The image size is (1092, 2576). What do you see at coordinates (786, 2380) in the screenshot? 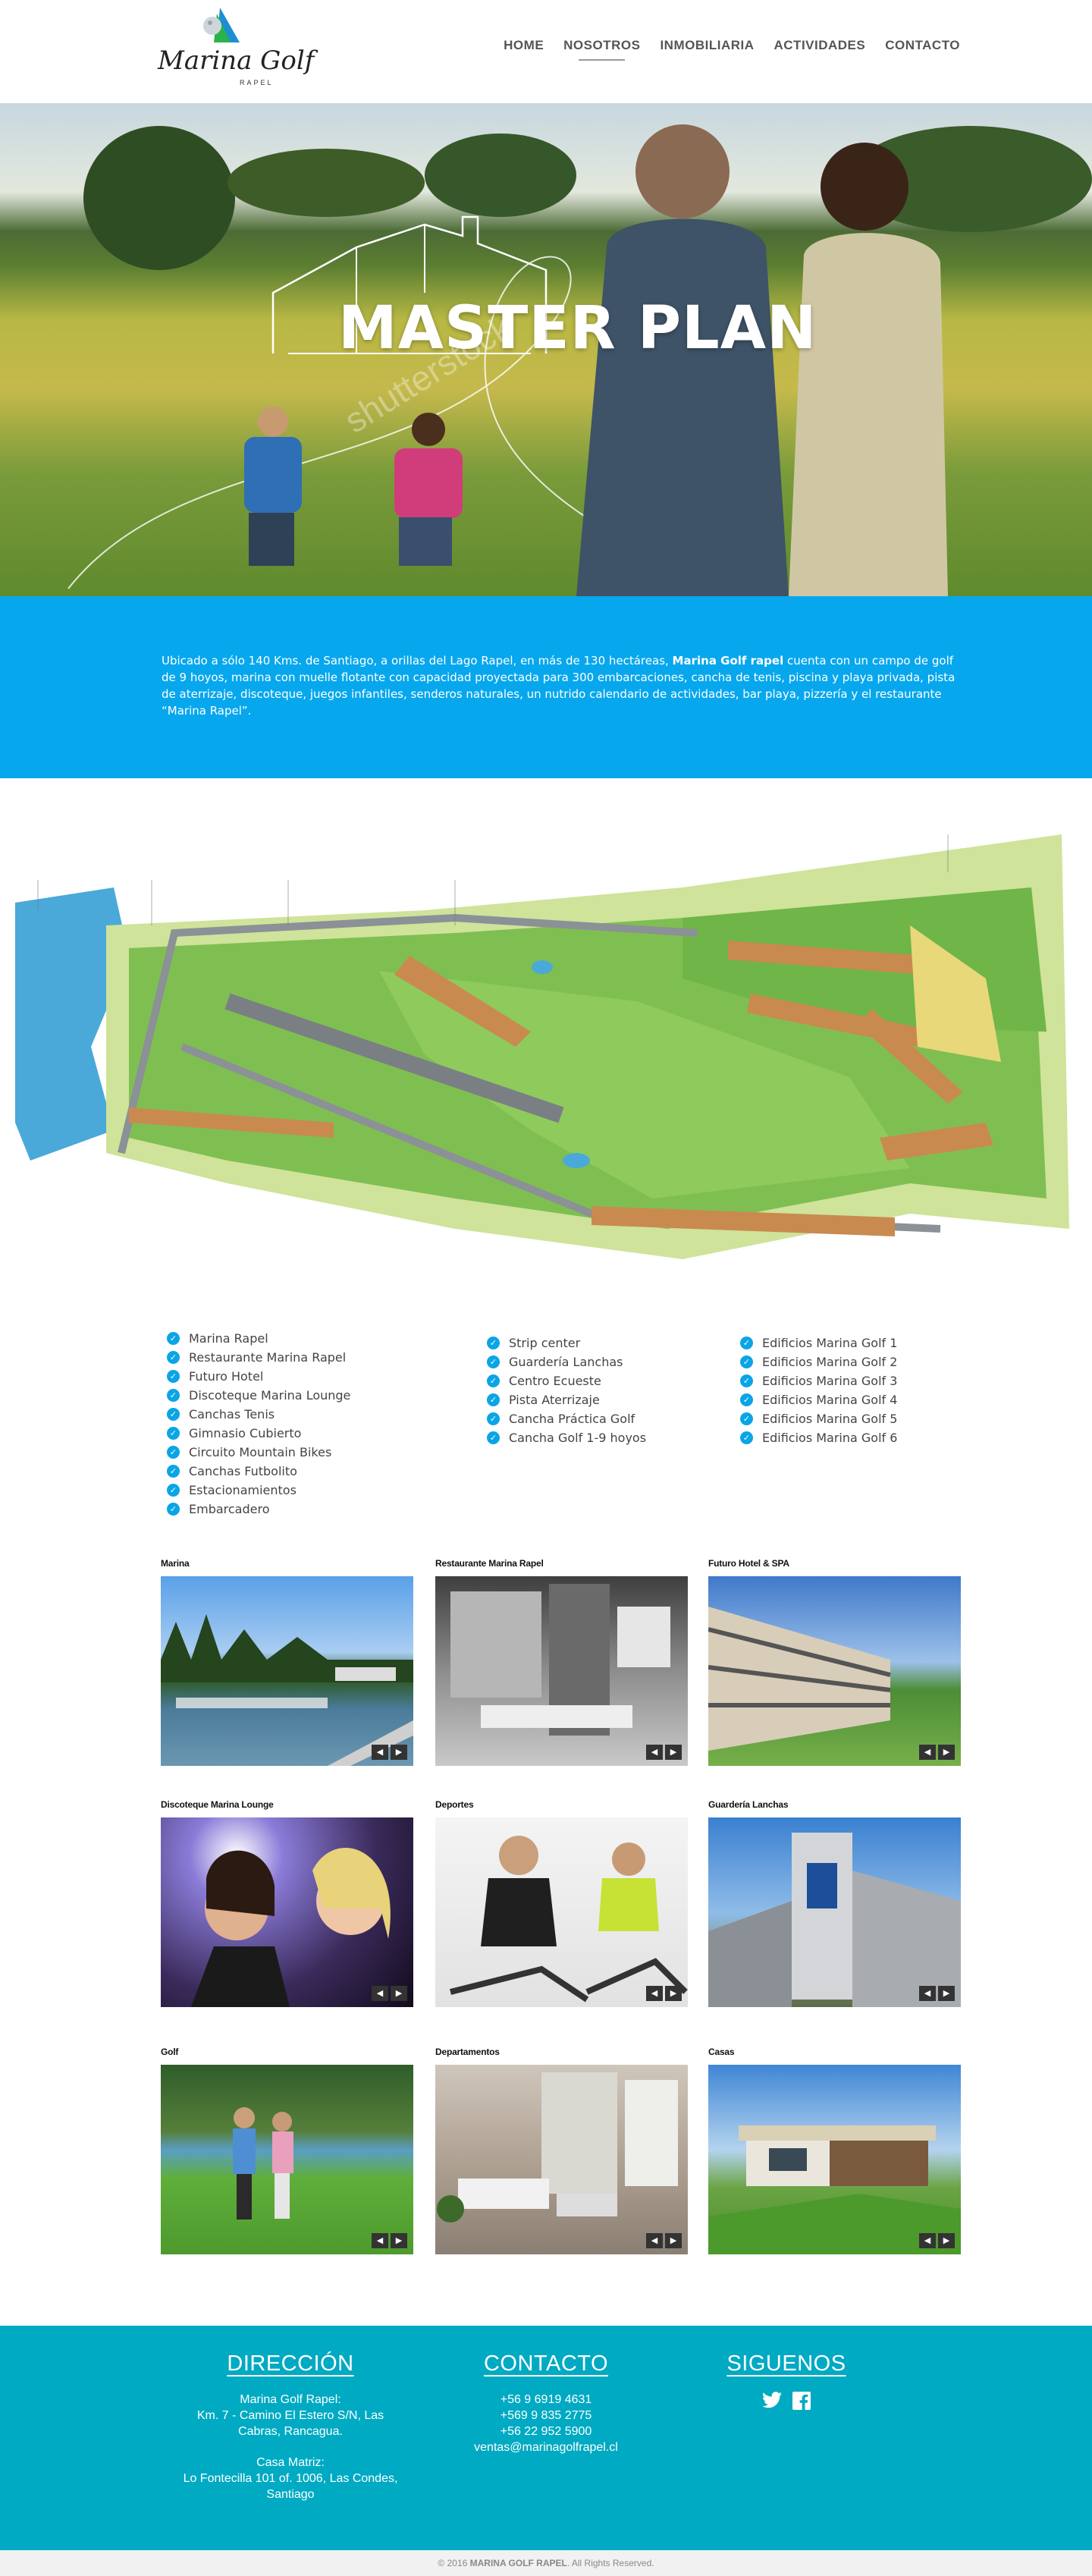
I see `footer-siguenos: SIGUENOS` at bounding box center [786, 2380].